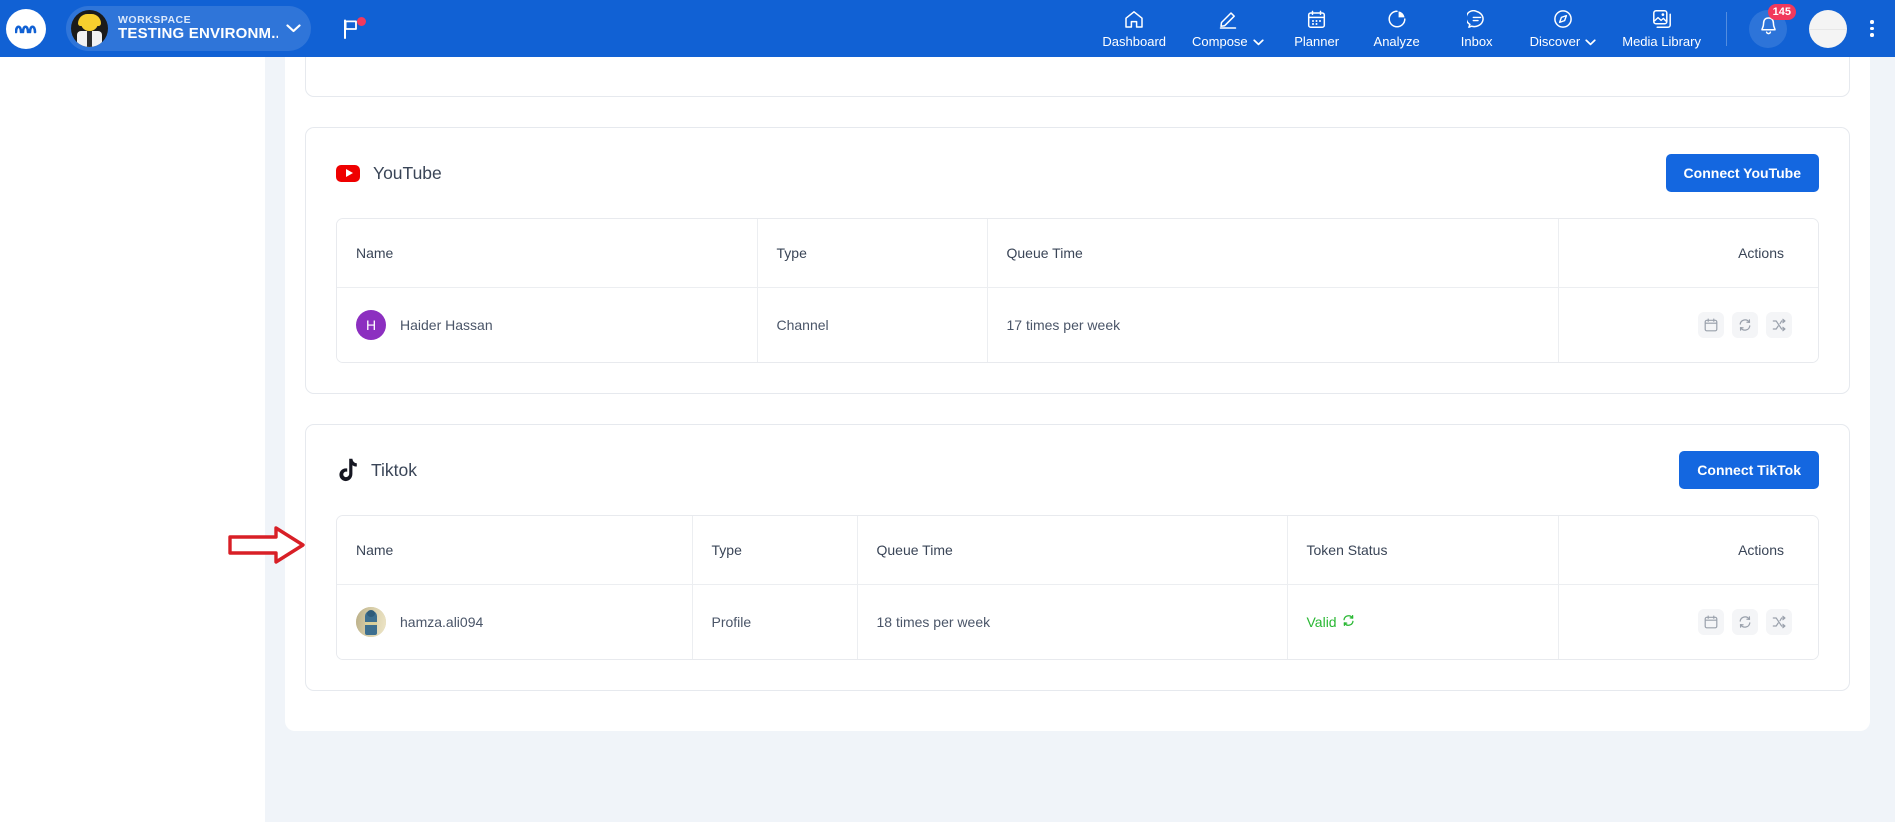 Image resolution: width=1895 pixels, height=822 pixels. What do you see at coordinates (547, 324) in the screenshot?
I see `cell-name: H Haider Hassan` at bounding box center [547, 324].